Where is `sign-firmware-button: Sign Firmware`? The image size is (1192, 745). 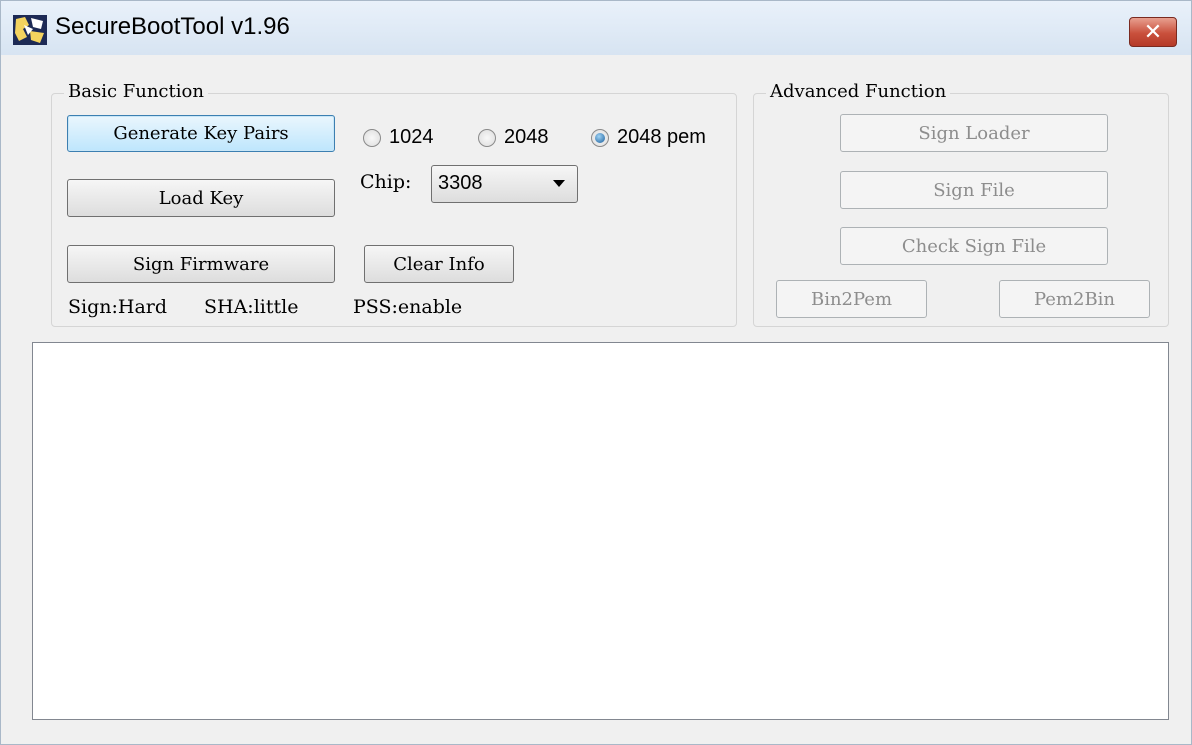
sign-firmware-button: Sign Firmware is located at coordinates (201, 264).